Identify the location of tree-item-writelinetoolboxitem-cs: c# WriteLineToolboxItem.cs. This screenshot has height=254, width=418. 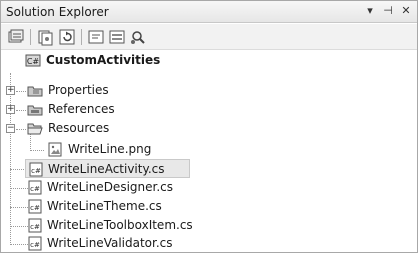
(221, 225).